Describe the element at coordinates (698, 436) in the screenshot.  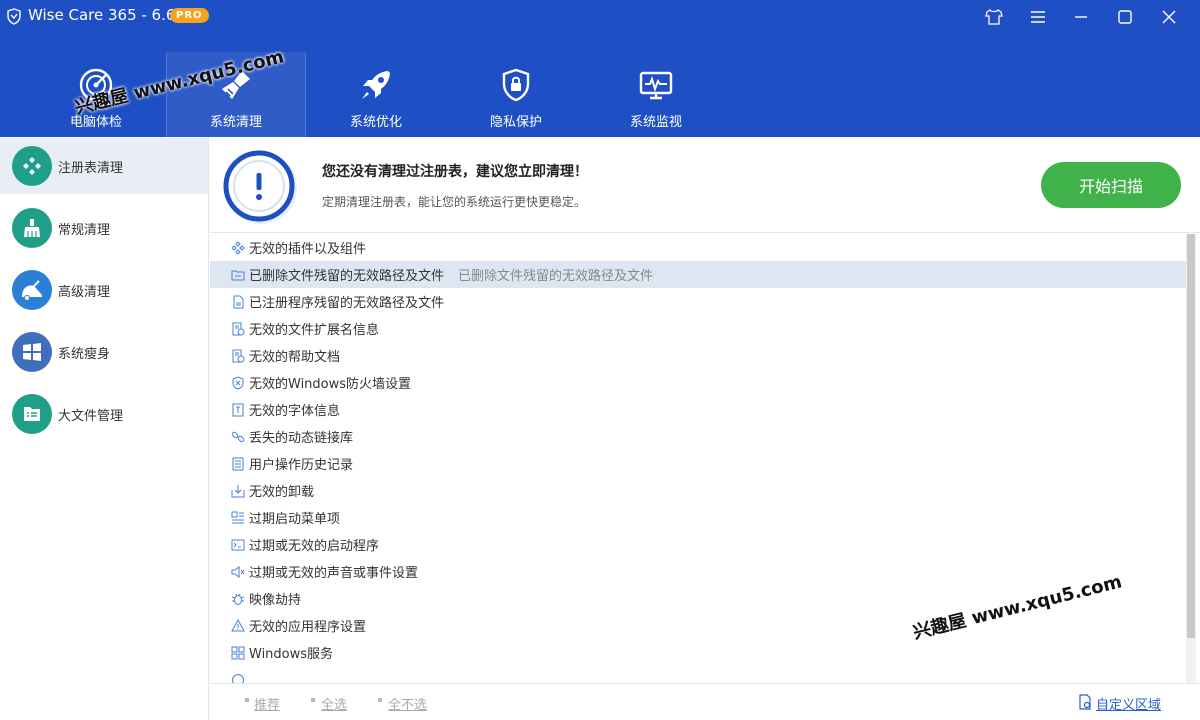
I see `list-item: 丢失的动态链接库` at that location.